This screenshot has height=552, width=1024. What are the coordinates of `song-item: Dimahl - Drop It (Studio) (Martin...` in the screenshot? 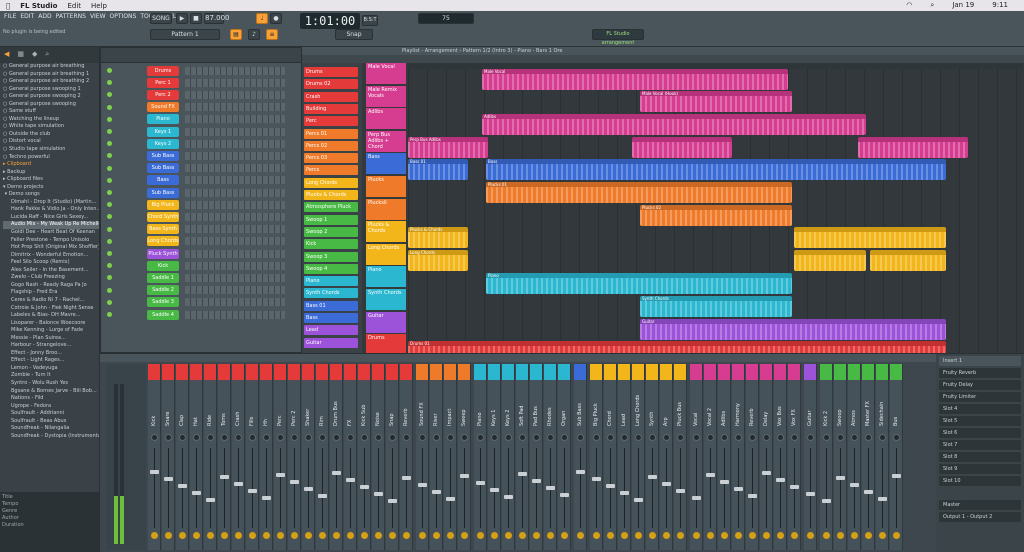 It's located at (51, 203).